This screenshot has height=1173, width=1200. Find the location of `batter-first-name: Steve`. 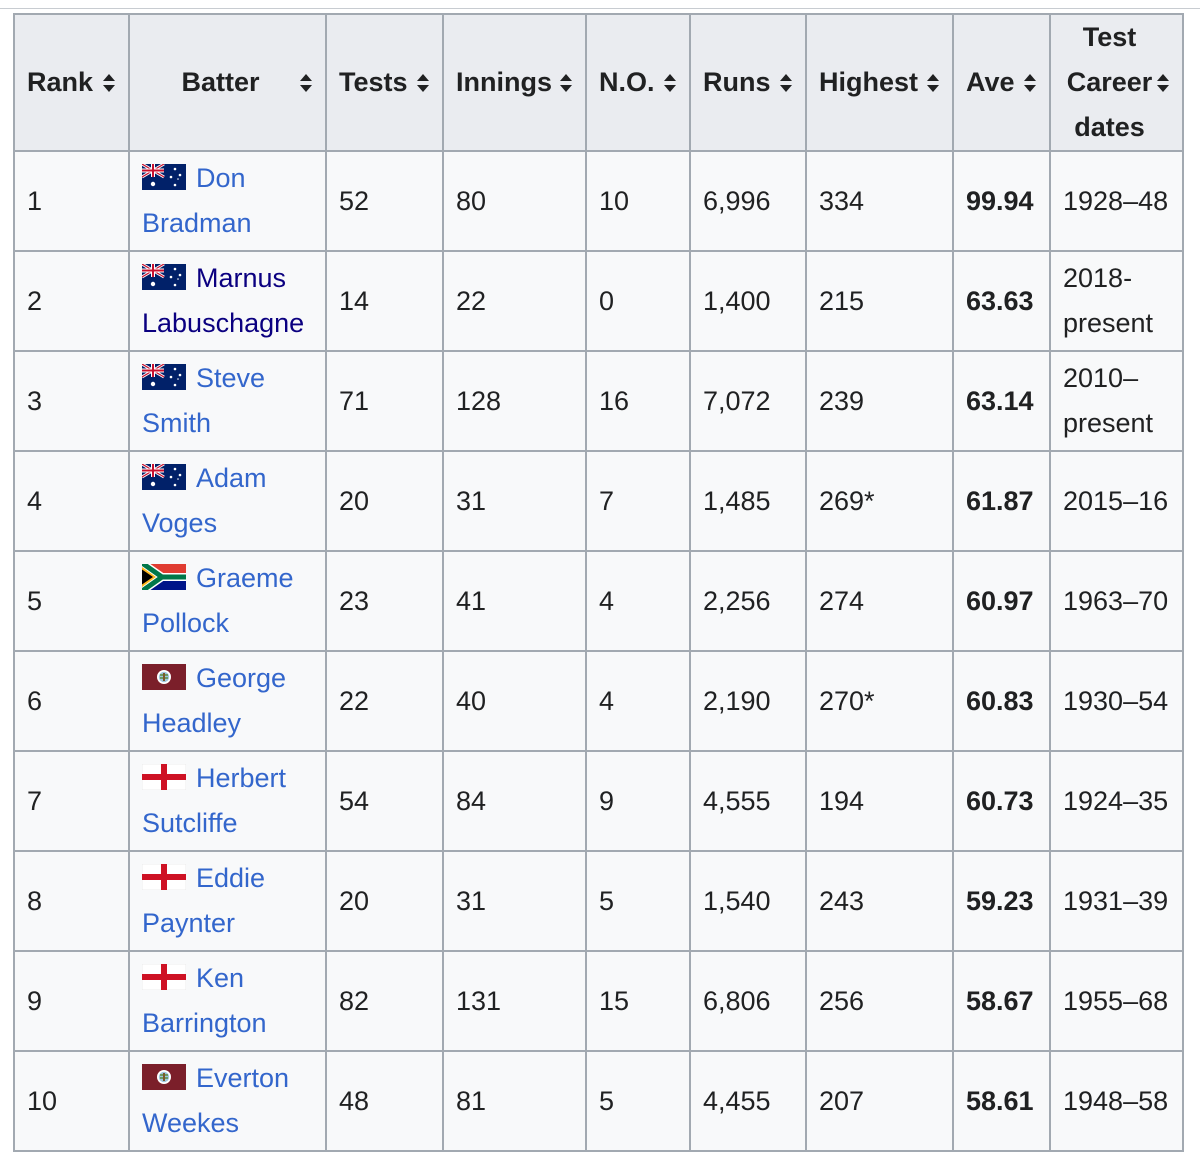

batter-first-name: Steve is located at coordinates (231, 378).